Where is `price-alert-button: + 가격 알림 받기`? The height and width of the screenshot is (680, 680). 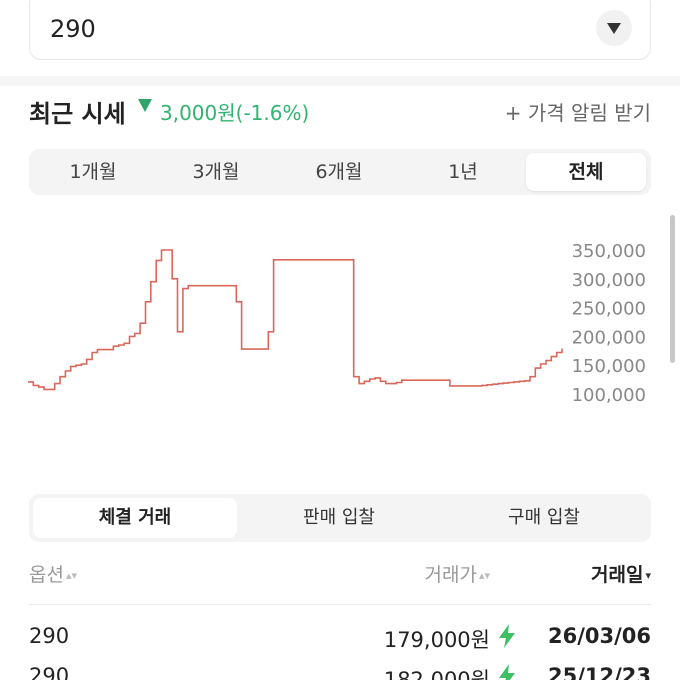
price-alert-button: + 가격 알림 받기 is located at coordinates (578, 111).